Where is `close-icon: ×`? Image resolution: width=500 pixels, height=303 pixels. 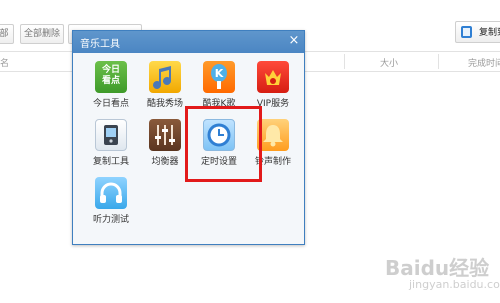
close-icon: × is located at coordinates (294, 41).